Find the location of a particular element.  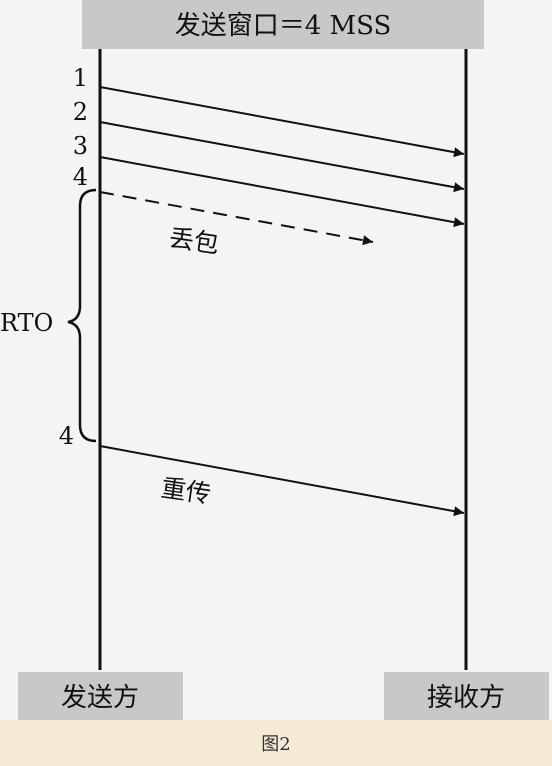

retransmit-label: 重传 is located at coordinates (186, 491).